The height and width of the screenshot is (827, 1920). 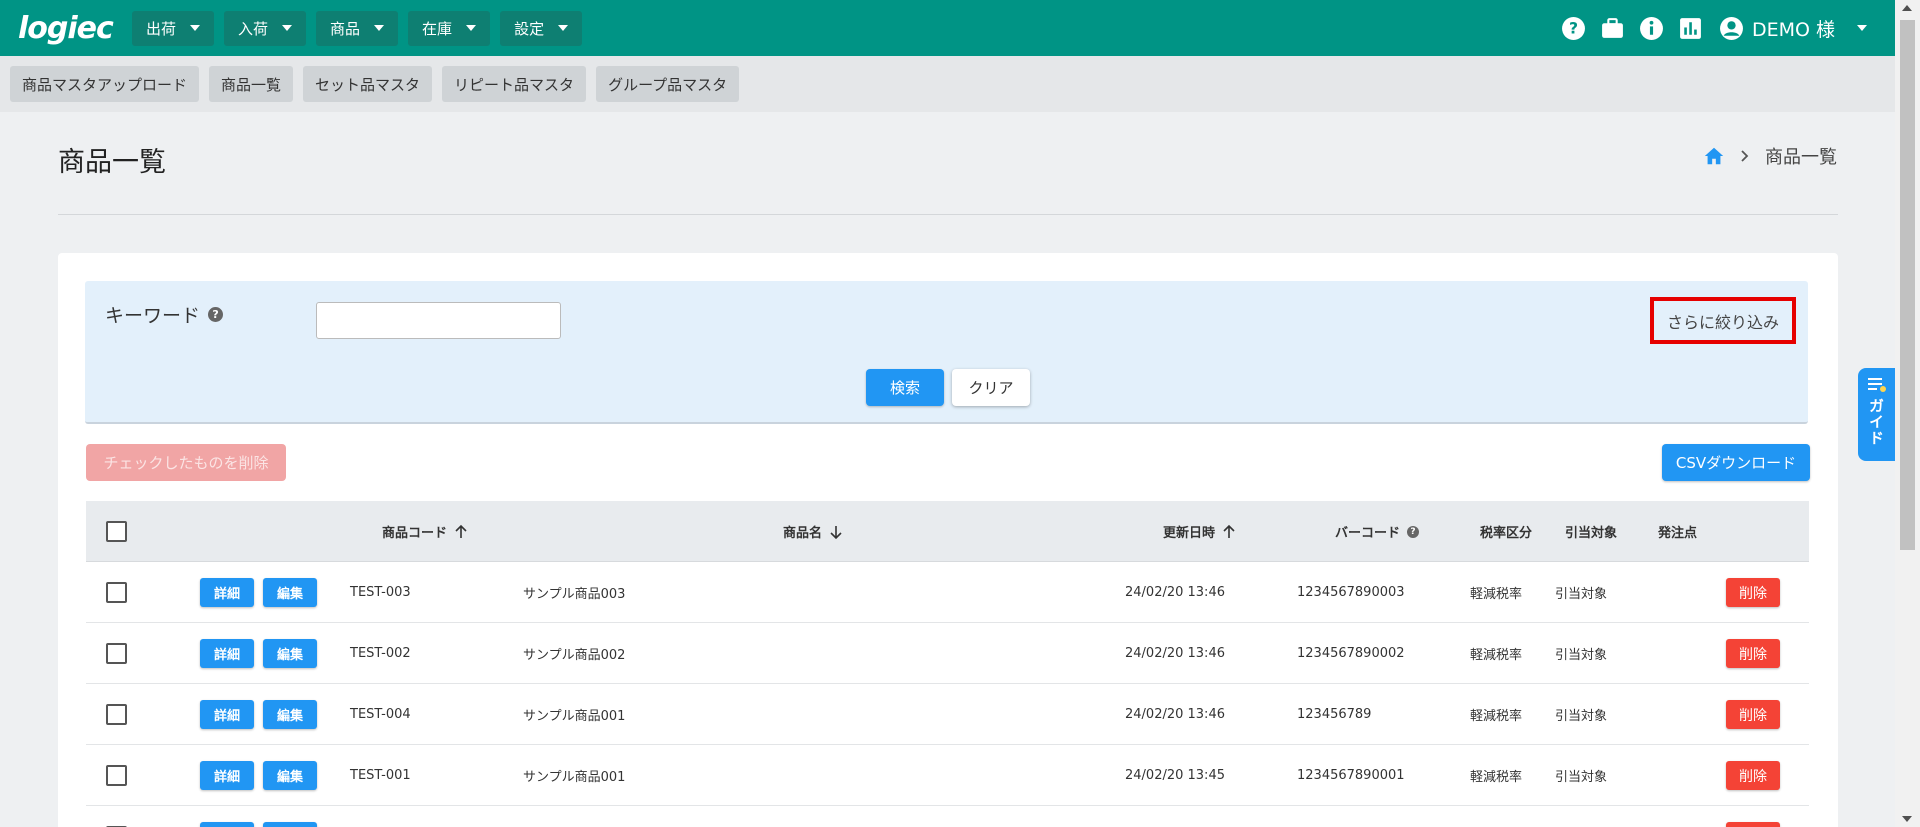 What do you see at coordinates (368, 84) in the screenshot?
I see `tab-set-products: セット品マスタ` at bounding box center [368, 84].